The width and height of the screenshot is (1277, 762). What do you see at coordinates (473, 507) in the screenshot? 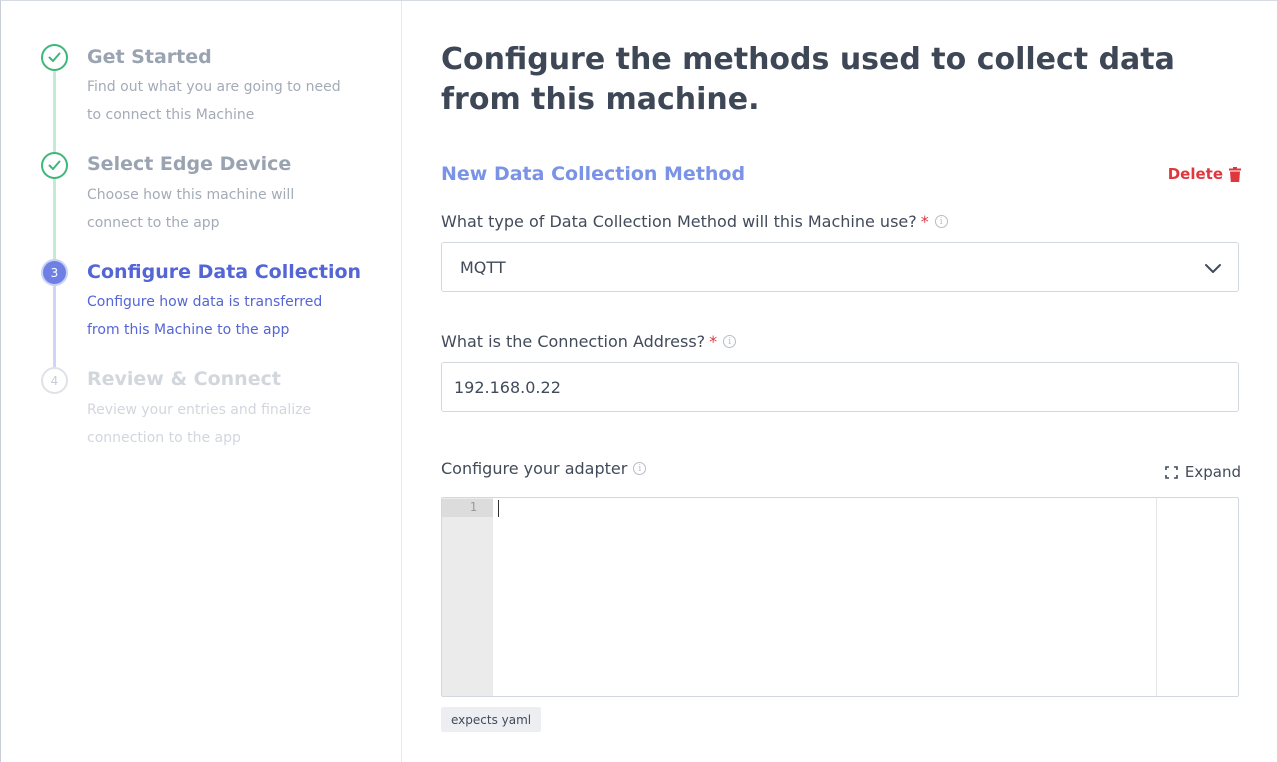
I see `line-number: 1` at bounding box center [473, 507].